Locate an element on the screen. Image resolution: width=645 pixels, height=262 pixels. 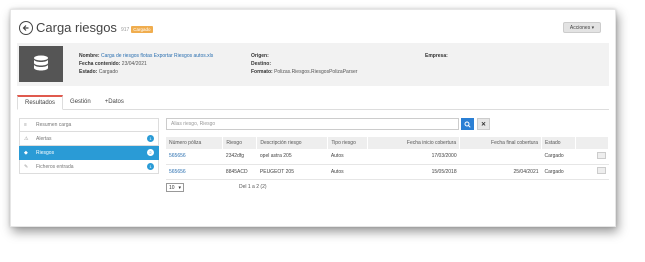
count-badge: 2 is located at coordinates (150, 152).